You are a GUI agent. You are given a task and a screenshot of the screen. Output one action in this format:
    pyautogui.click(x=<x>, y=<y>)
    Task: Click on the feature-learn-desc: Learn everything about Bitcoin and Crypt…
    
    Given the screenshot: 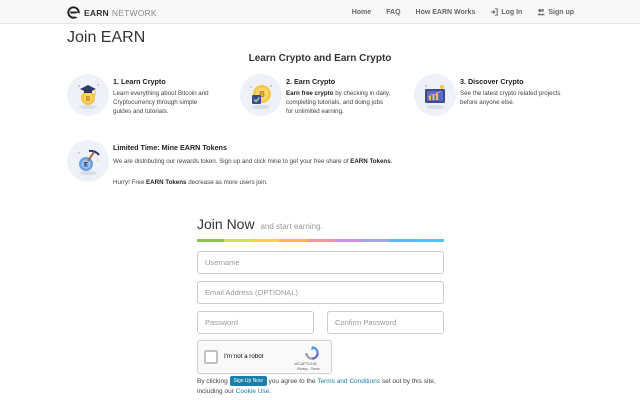 What is the action you would take?
    pyautogui.click(x=161, y=102)
    